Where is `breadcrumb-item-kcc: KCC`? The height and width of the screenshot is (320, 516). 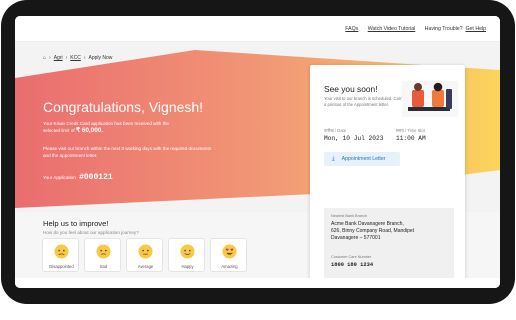 breadcrumb-item-kcc: KCC is located at coordinates (75, 58).